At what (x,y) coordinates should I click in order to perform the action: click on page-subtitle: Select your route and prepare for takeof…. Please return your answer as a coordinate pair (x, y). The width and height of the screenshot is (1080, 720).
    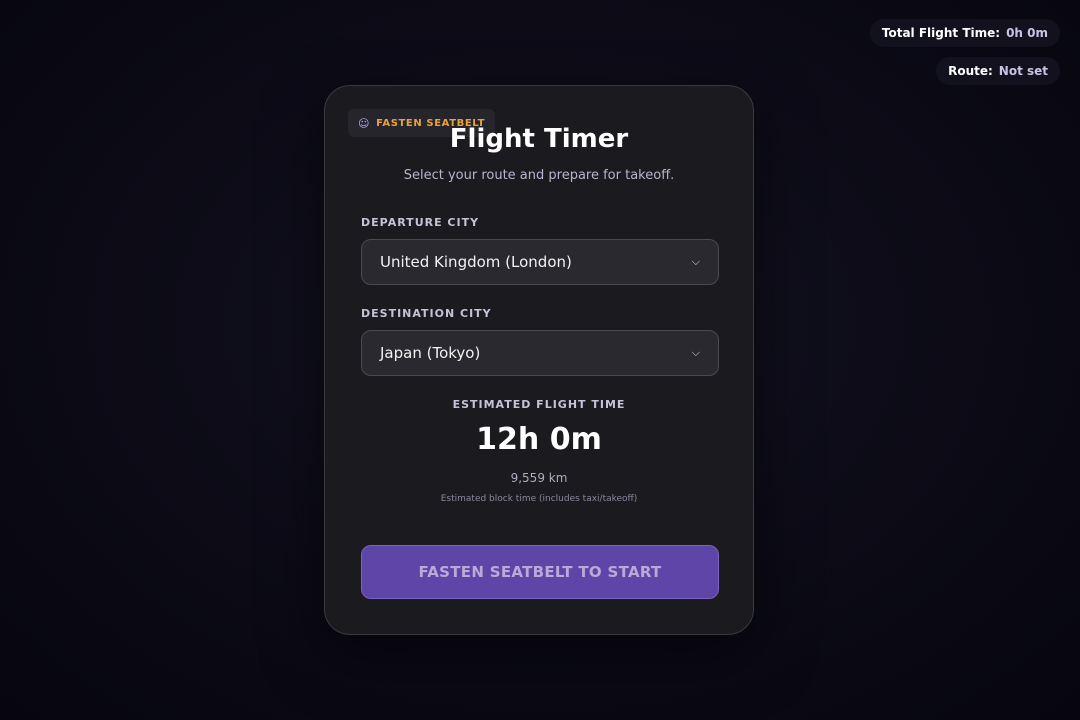
    Looking at the image, I should click on (539, 175).